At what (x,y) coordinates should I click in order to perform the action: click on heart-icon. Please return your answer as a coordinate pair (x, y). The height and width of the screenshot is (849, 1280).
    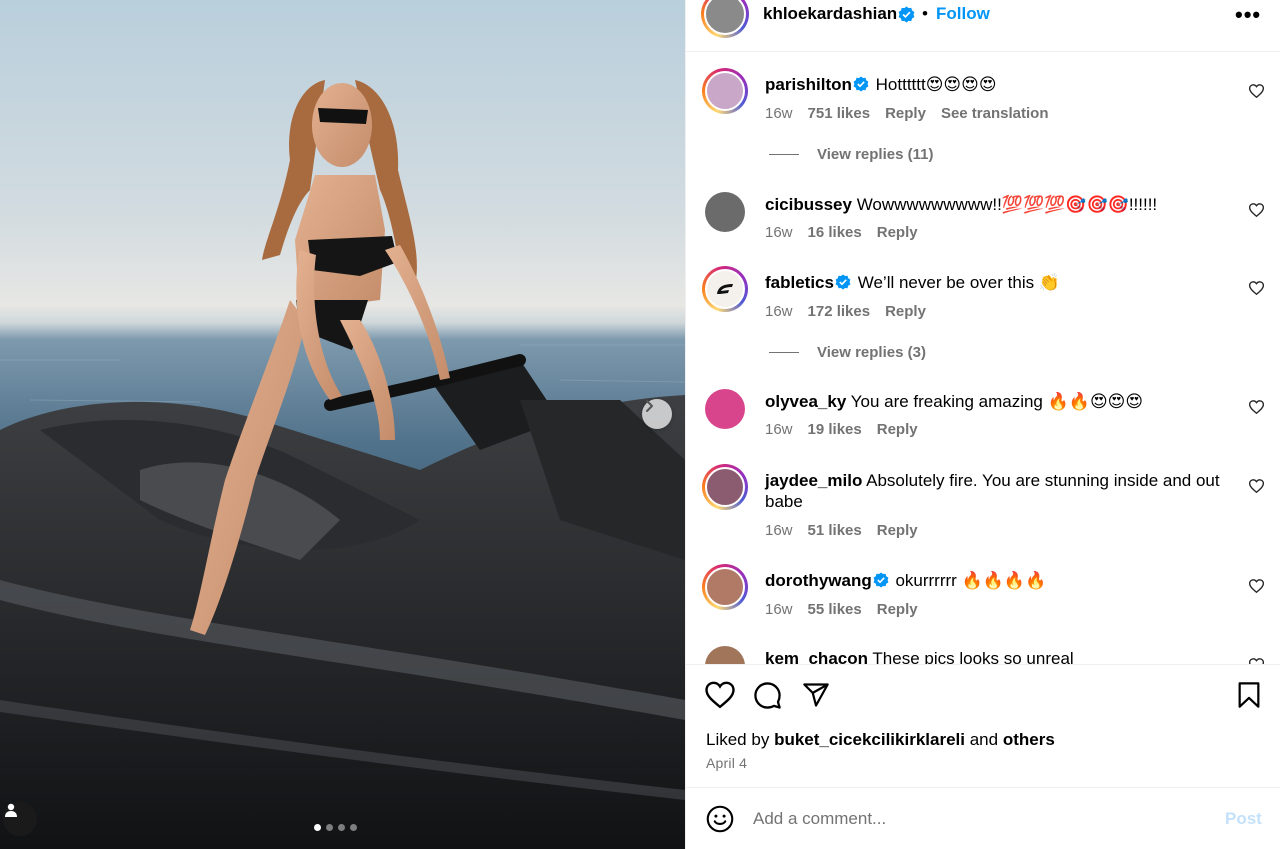
    Looking at the image, I should click on (720, 697).